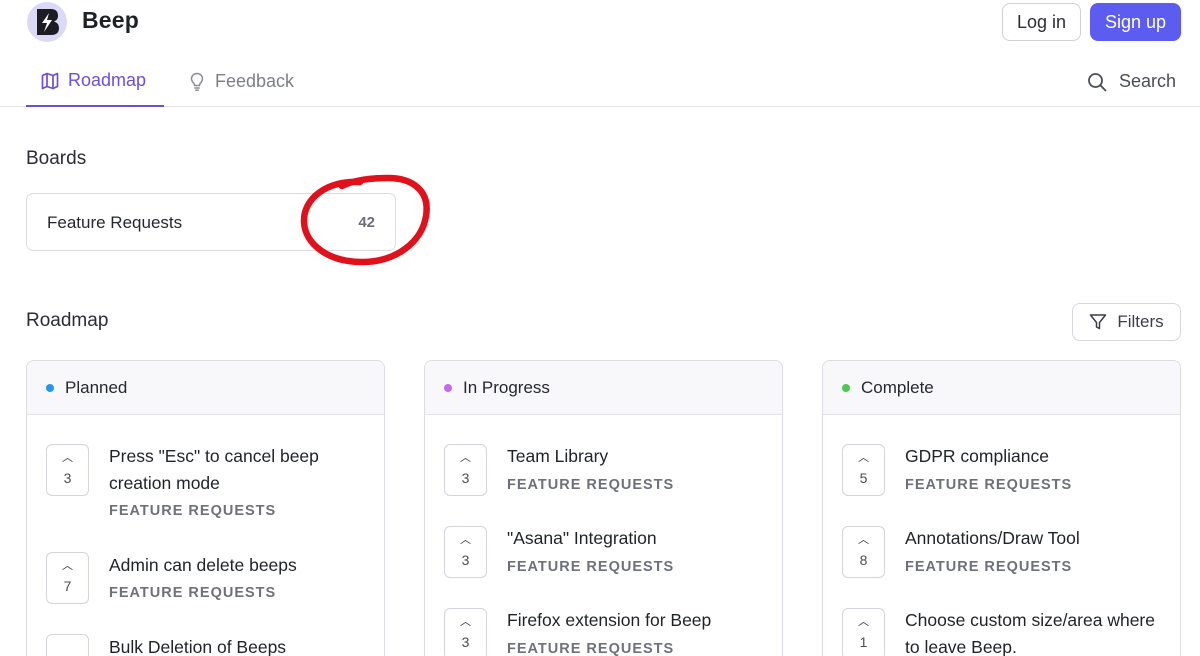 The image size is (1200, 656). What do you see at coordinates (1030, 538) in the screenshot?
I see `item-title: Annotations/Draw Tool` at bounding box center [1030, 538].